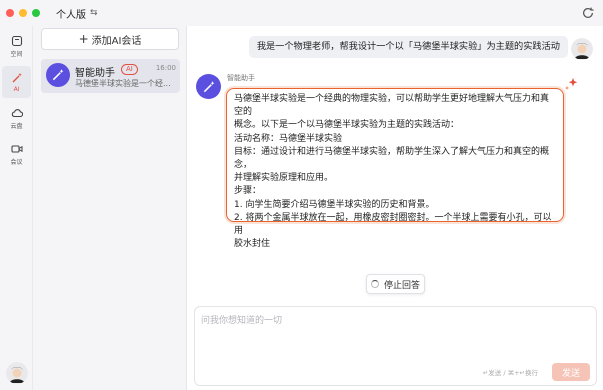 The image size is (603, 390). What do you see at coordinates (392, 158) in the screenshot?
I see `assistant-message-line: 目标：通过设计和进行马德堡半球实验，帮助学生深入了解大气压力和真空的概念，` at bounding box center [392, 158].